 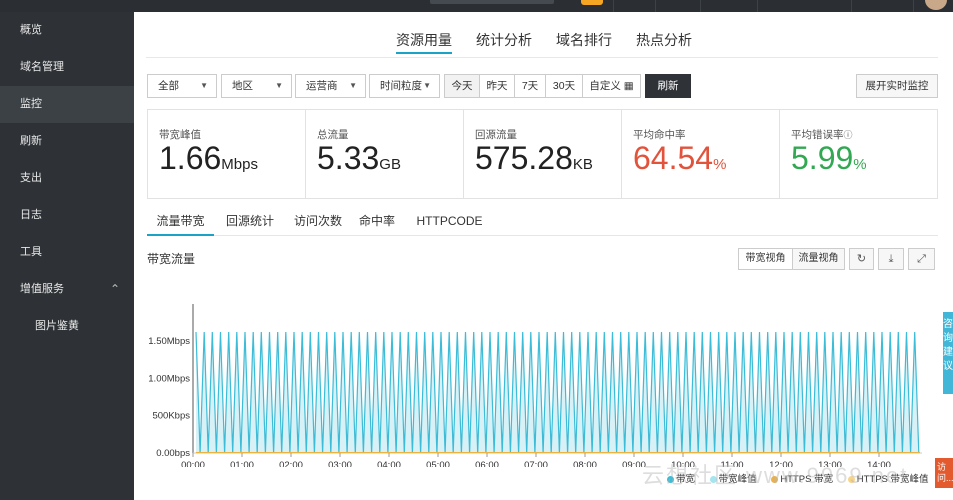 What do you see at coordinates (668, 86) in the screenshot?
I see `refresh-button: 刷新` at bounding box center [668, 86].